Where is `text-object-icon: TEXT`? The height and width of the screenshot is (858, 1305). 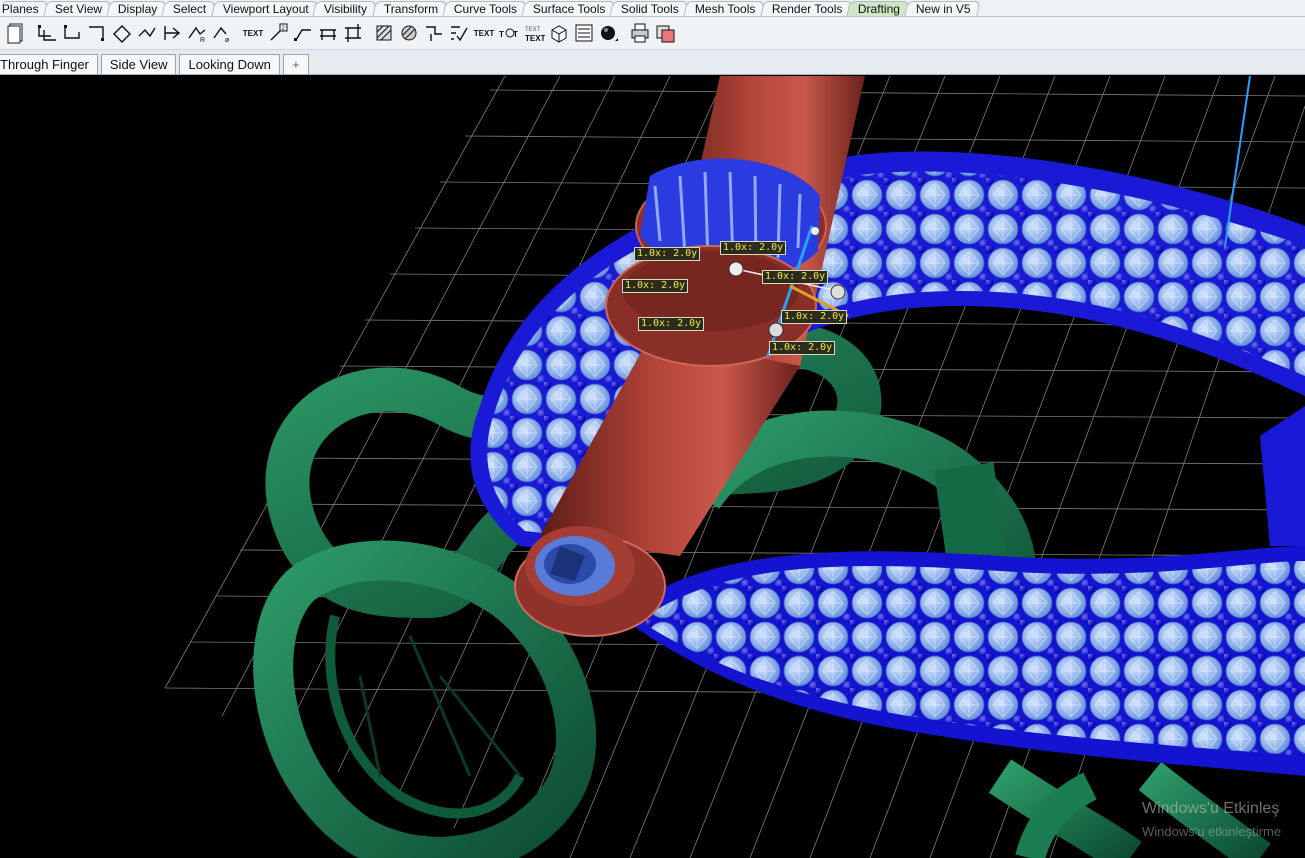 text-object-icon: TEXT is located at coordinates (484, 33).